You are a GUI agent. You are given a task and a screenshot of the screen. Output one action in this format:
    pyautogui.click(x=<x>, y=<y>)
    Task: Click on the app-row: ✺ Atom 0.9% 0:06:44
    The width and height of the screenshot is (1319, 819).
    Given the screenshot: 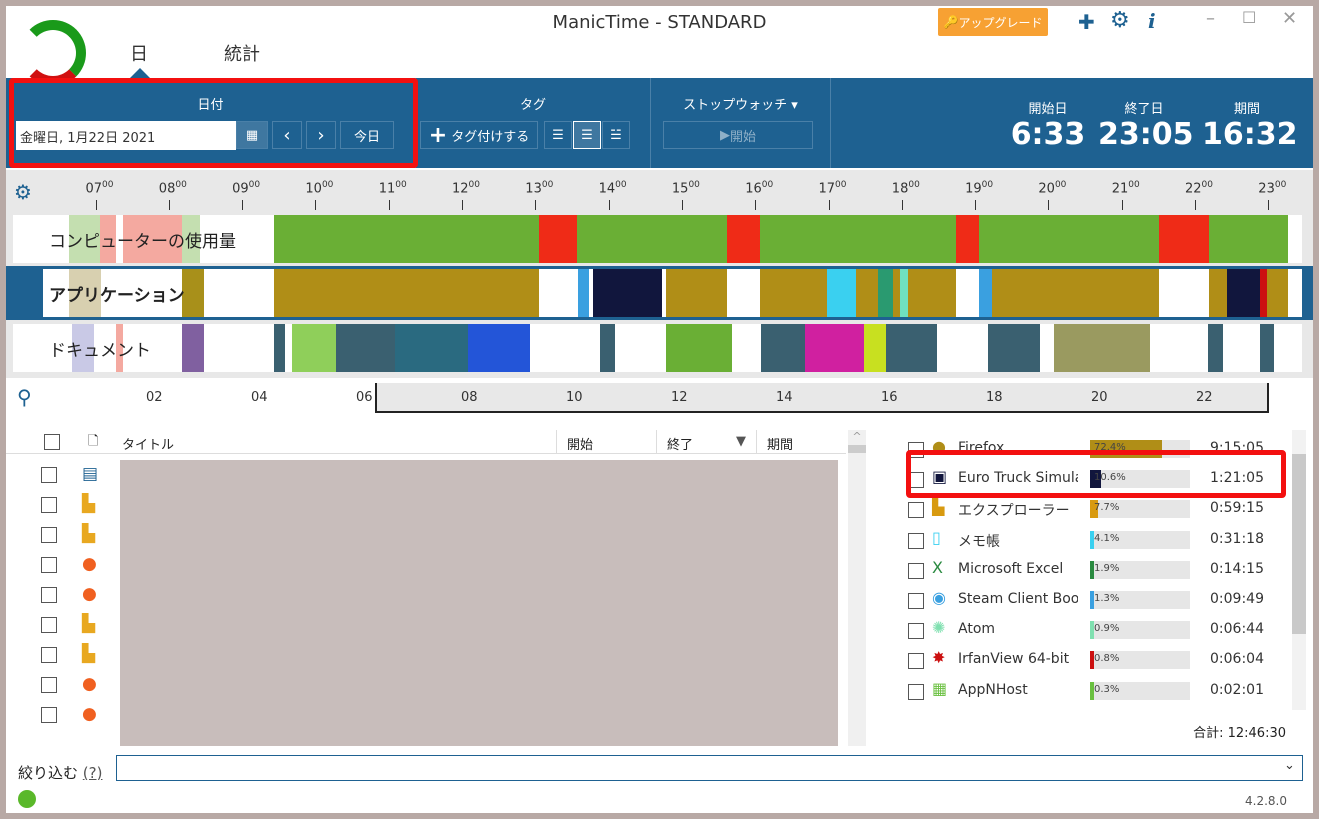 What is the action you would take?
    pyautogui.click(x=1080, y=630)
    